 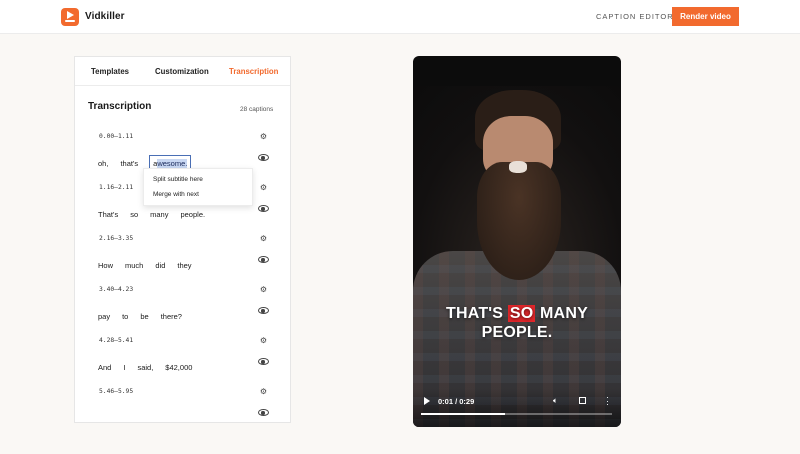 I want to click on caption-word: How, so click(x=105, y=266).